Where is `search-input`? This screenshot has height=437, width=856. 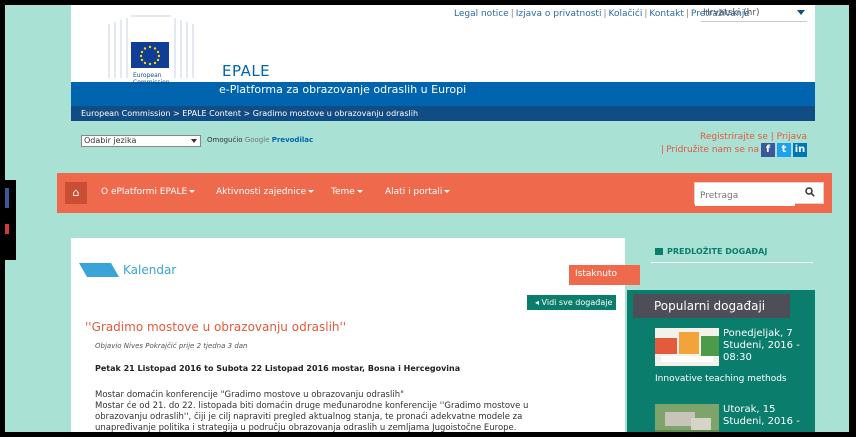
search-input is located at coordinates (745, 196).